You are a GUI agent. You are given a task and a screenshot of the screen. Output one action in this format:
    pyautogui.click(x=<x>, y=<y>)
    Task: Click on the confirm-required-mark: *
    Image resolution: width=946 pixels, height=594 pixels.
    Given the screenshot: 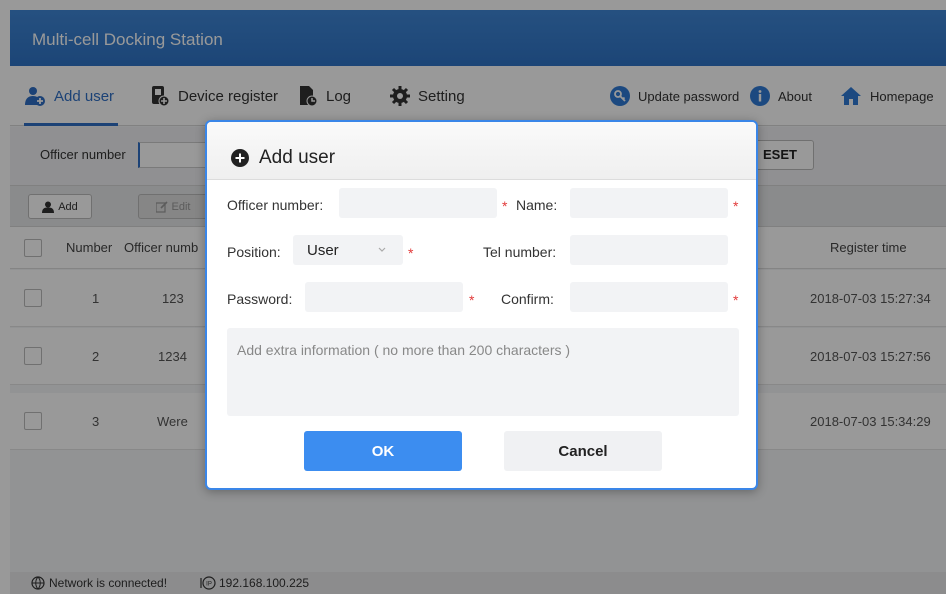 What is the action you would take?
    pyautogui.click(x=736, y=300)
    